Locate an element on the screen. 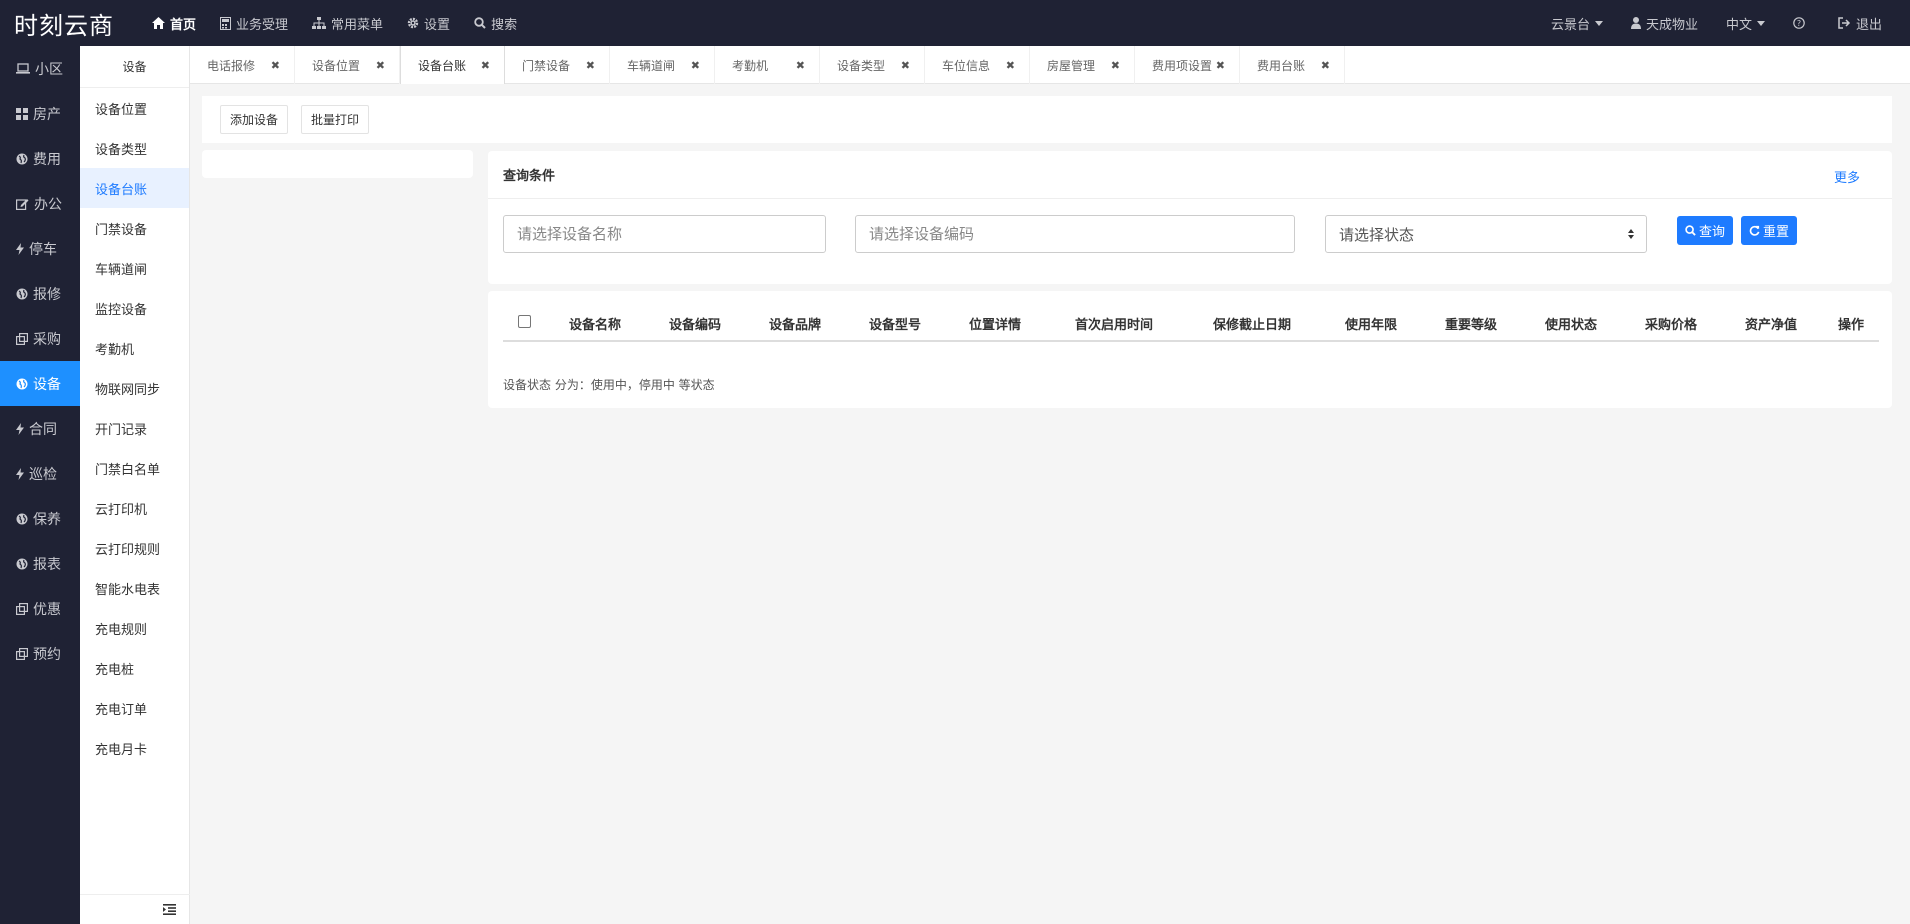  submenu-item-charge-rules: 充电规则 is located at coordinates (134, 628).